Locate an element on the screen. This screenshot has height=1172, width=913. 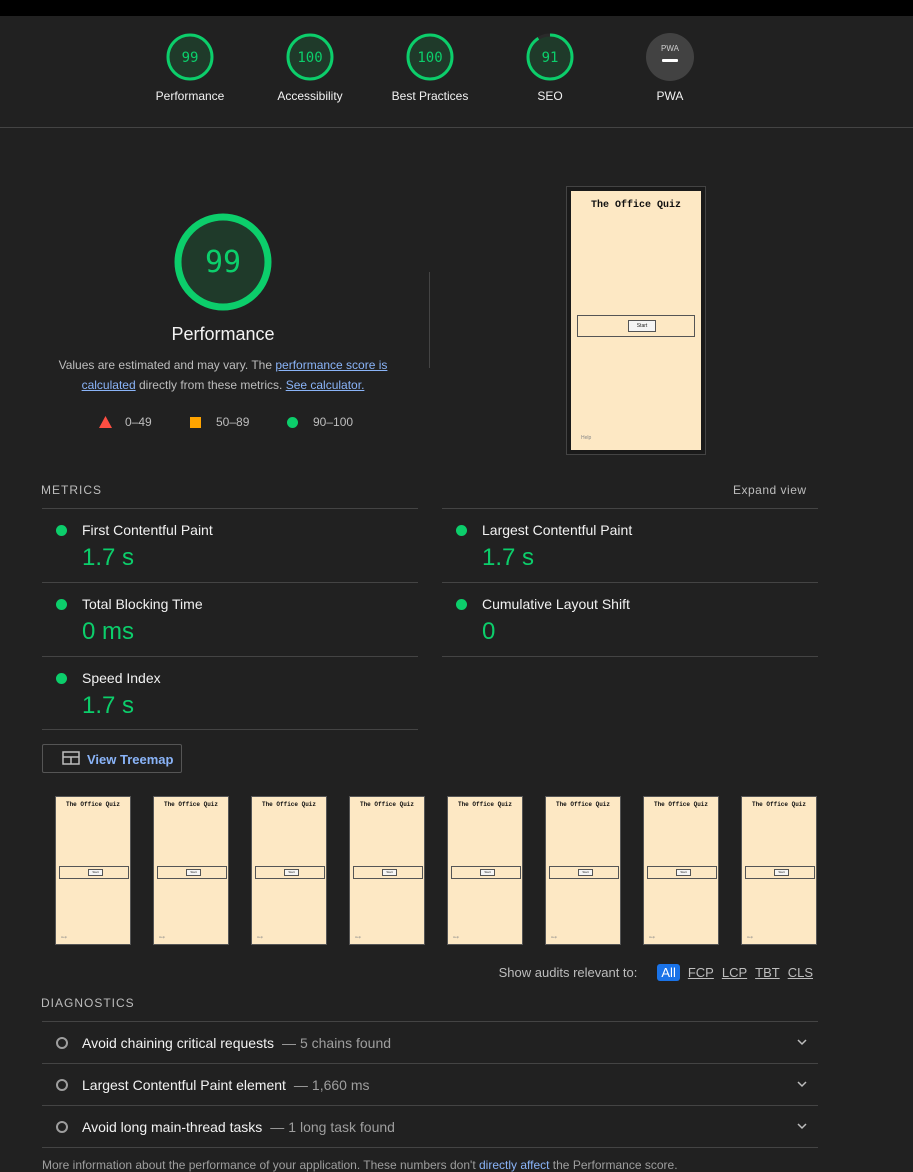
metric-label: Cumulative Layout Shift is located at coordinates (556, 604).